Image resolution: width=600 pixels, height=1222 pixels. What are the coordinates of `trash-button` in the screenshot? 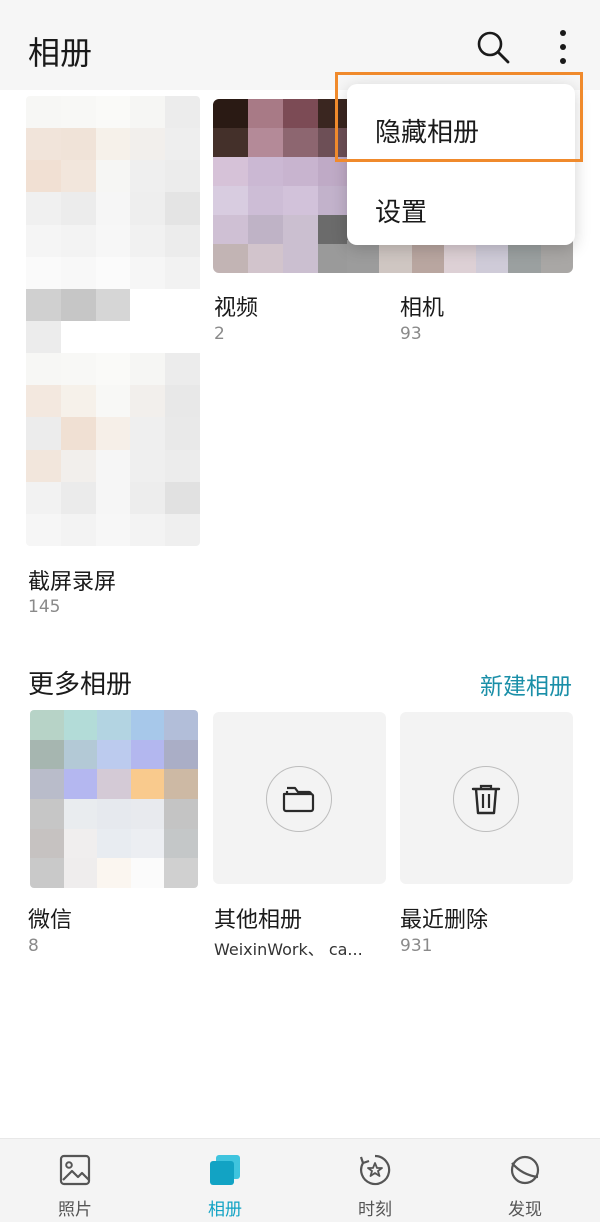 It's located at (486, 799).